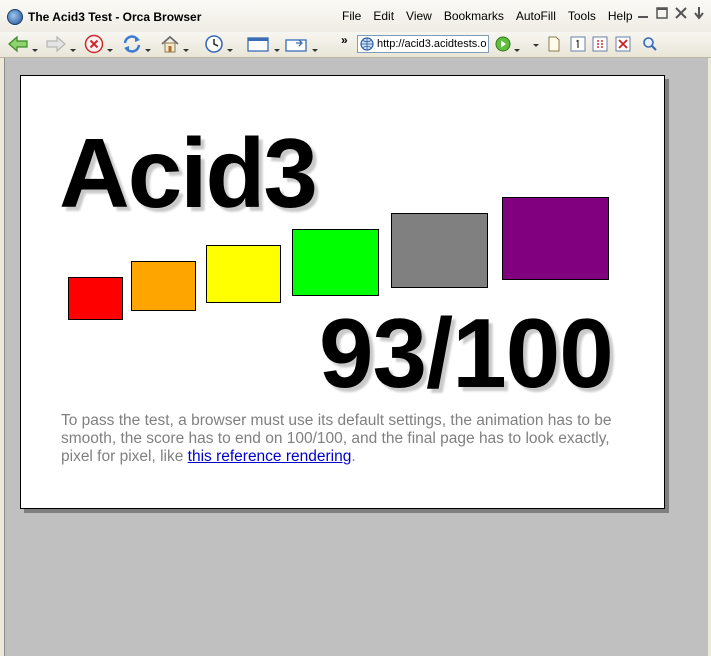 The width and height of the screenshot is (711, 656). Describe the element at coordinates (18, 44) in the screenshot. I see `back-arrow-icon` at that location.